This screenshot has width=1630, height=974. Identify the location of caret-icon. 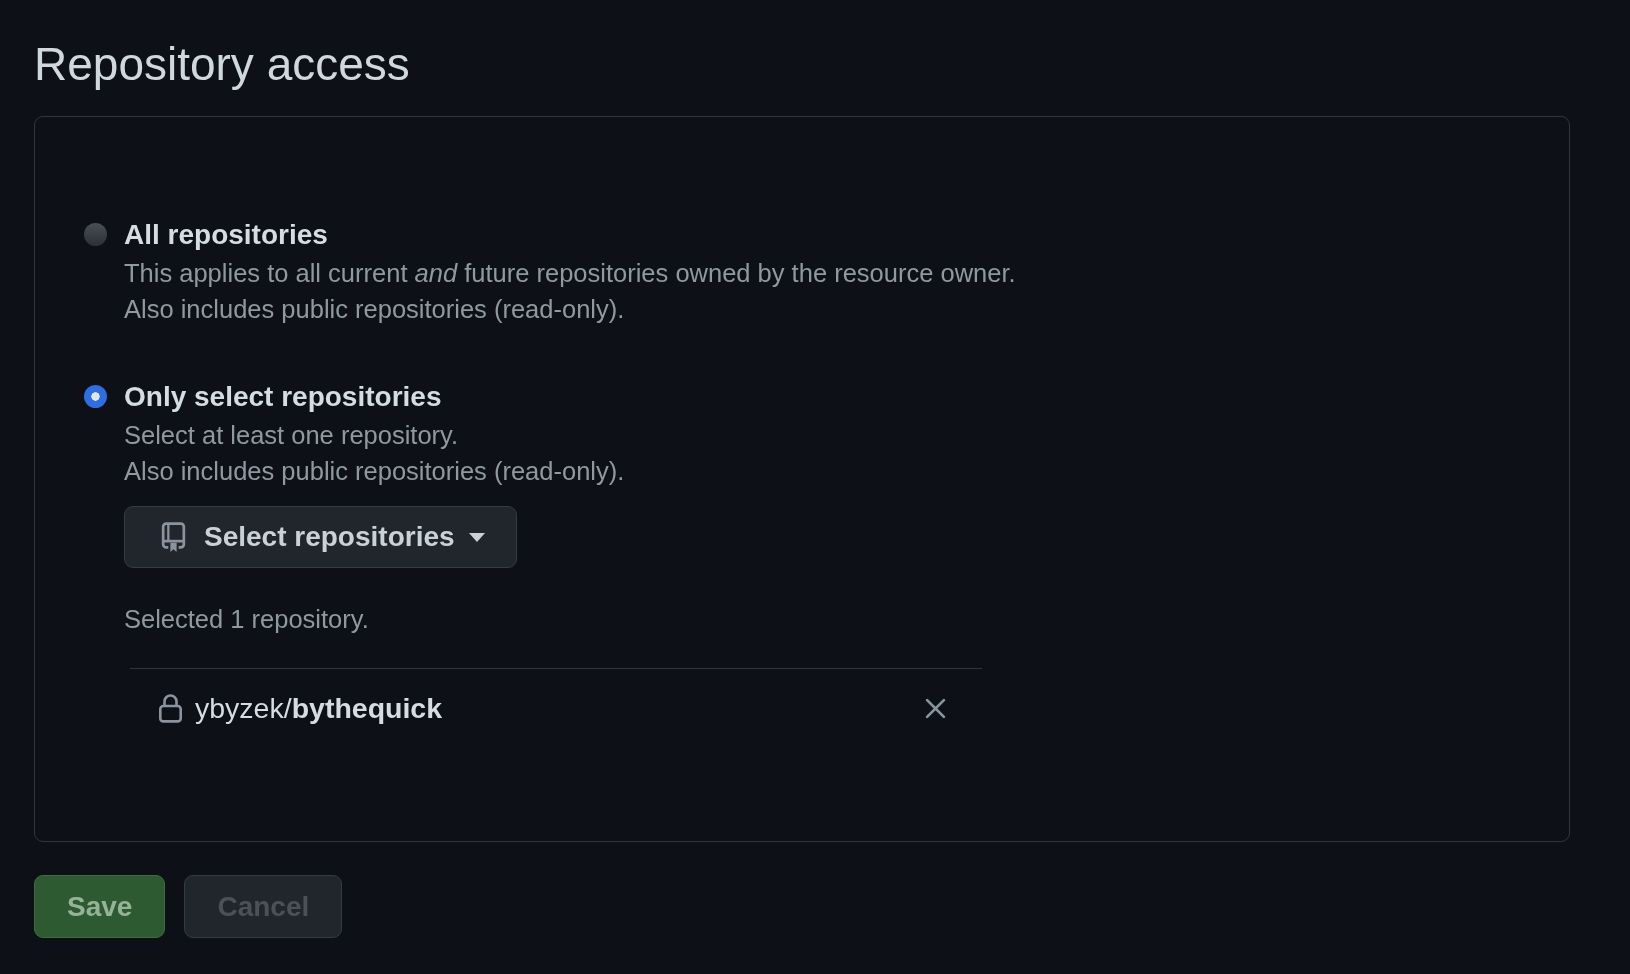
(476, 537).